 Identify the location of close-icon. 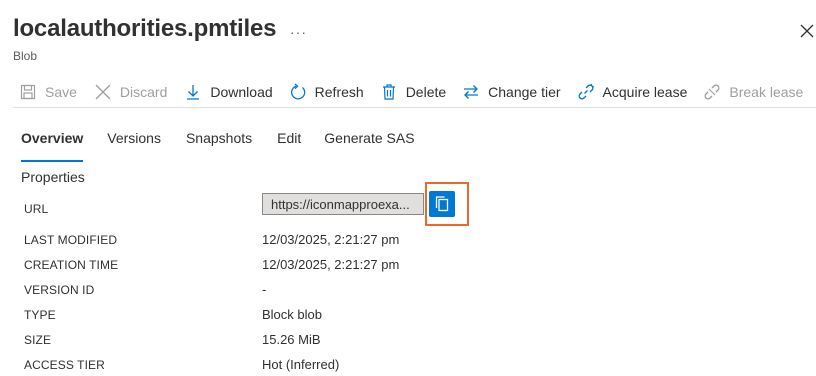
(807, 31).